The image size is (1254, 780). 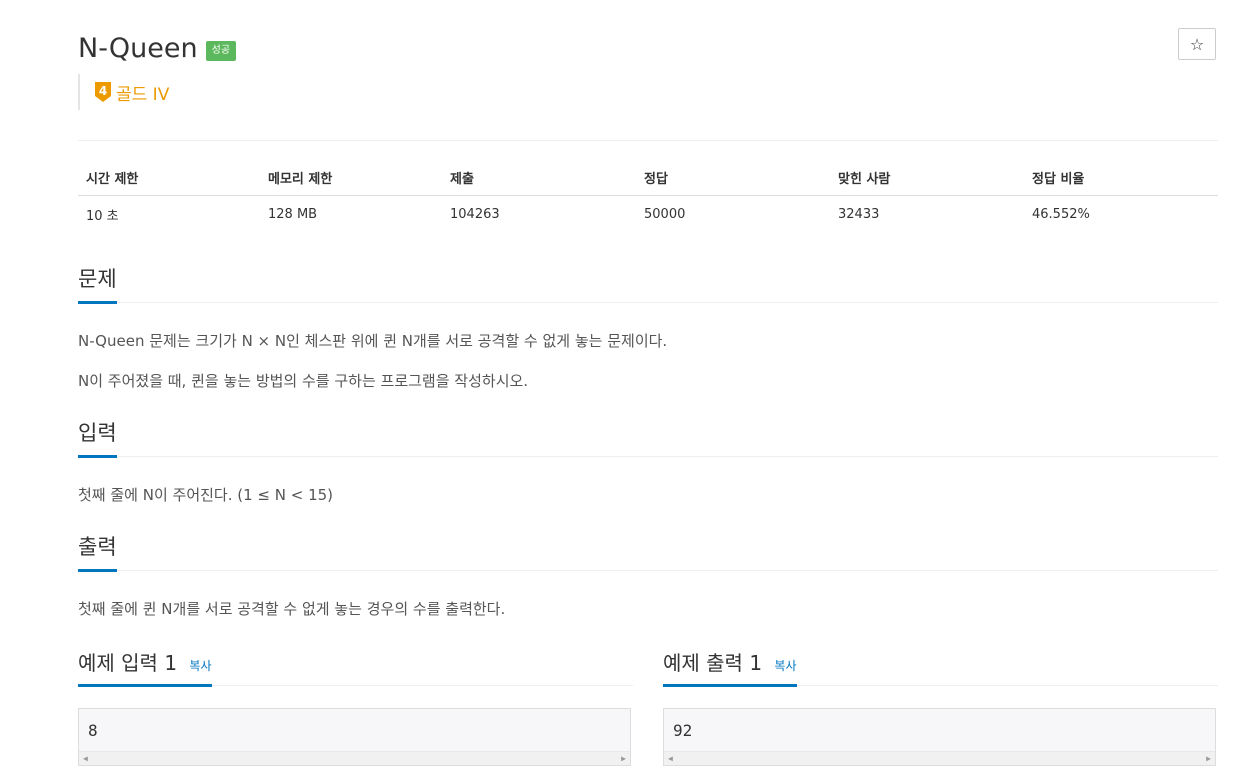 What do you see at coordinates (97, 283) in the screenshot?
I see `problem-heading: 문제` at bounding box center [97, 283].